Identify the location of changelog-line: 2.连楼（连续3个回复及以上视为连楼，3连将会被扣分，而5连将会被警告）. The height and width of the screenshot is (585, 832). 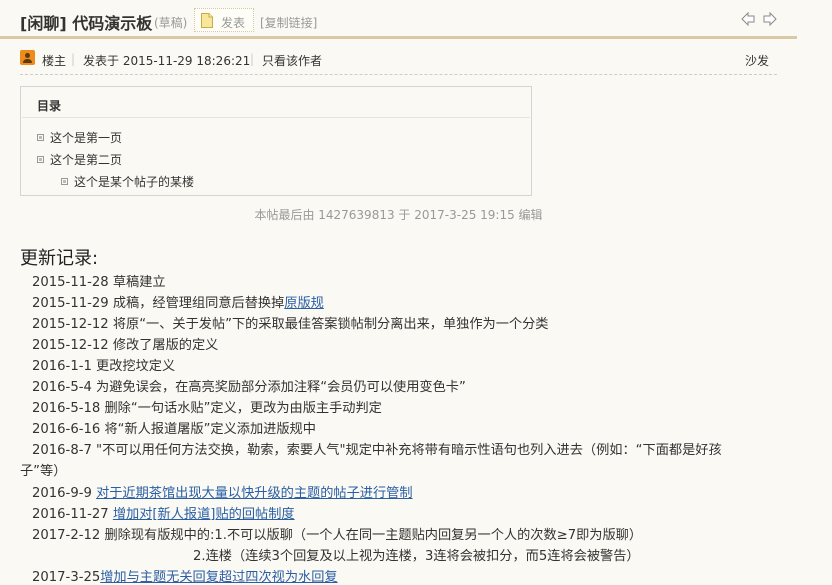
(416, 556).